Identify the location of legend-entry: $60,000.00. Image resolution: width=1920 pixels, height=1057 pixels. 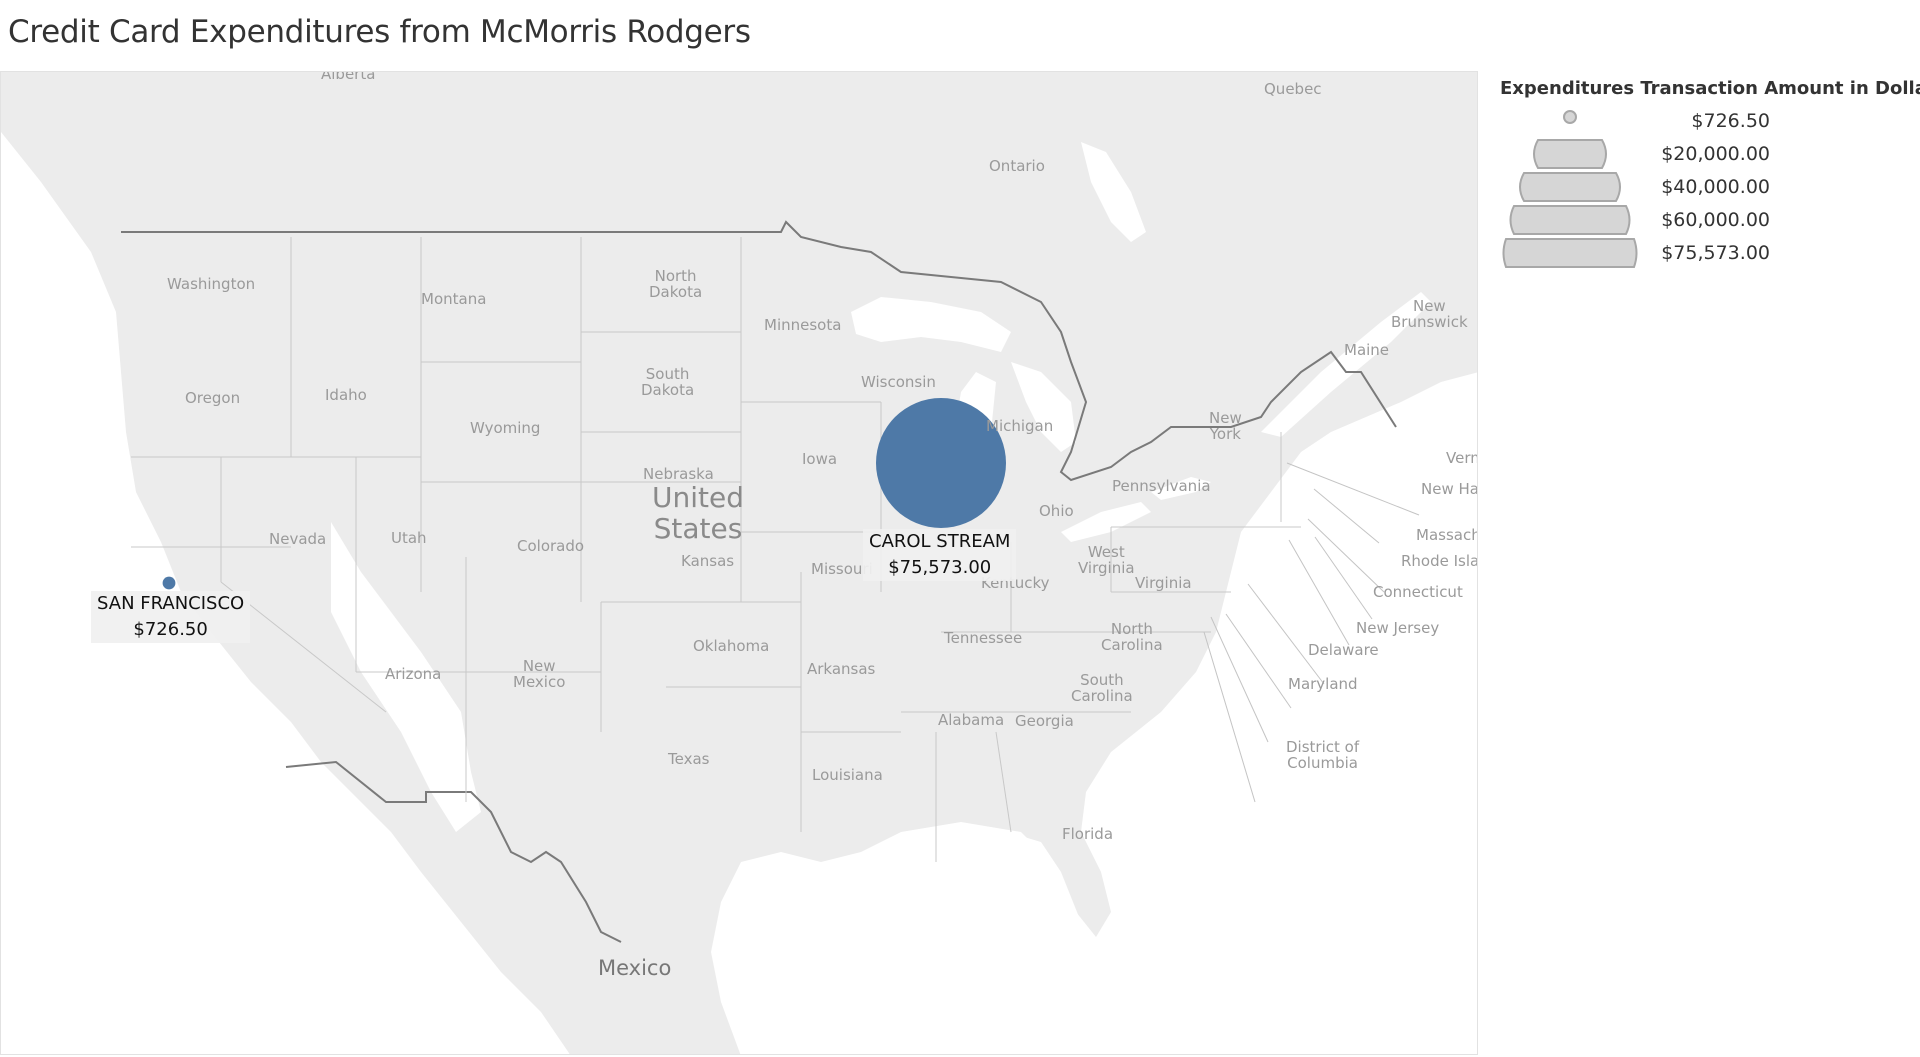
(1710, 220).